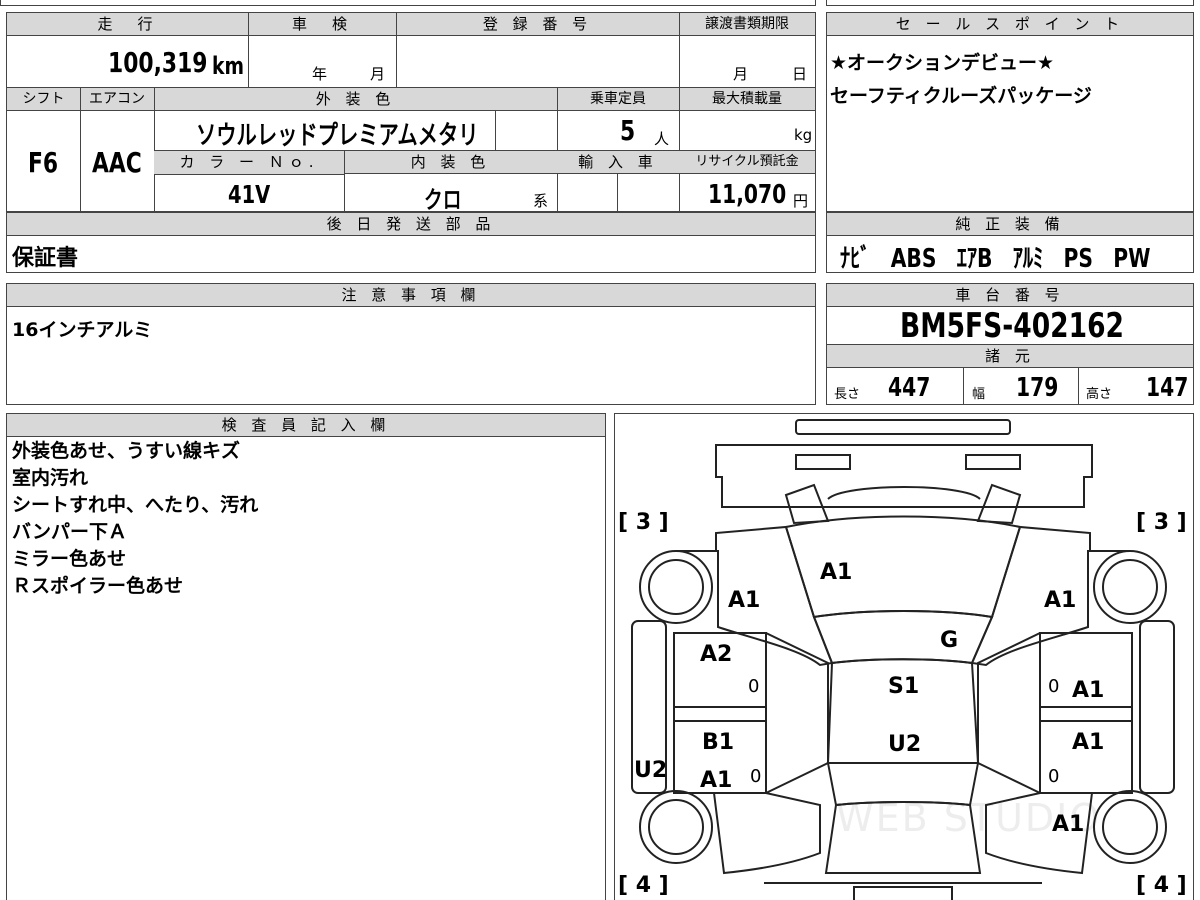  I want to click on transfer-day: 日, so click(800, 74).